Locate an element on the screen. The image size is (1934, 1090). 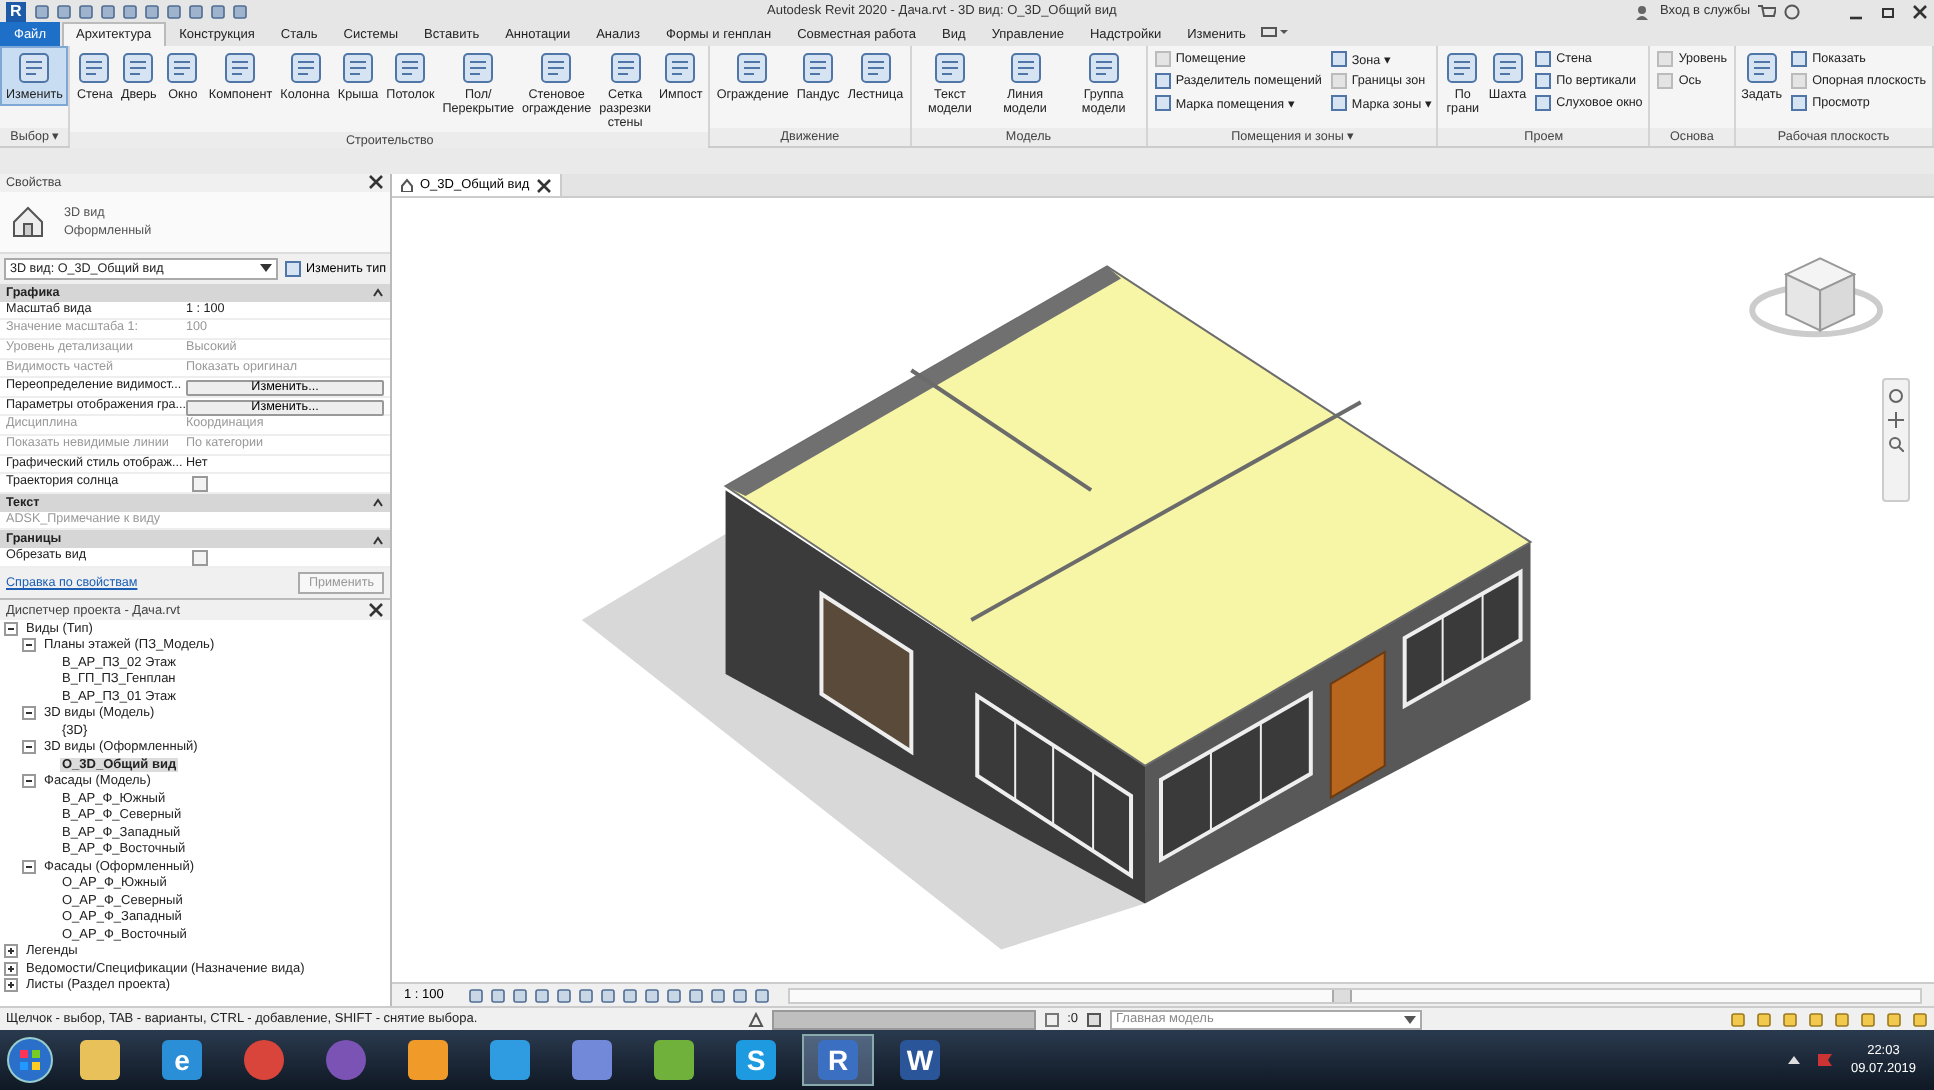
cart-icon is located at coordinates (1767, 11).